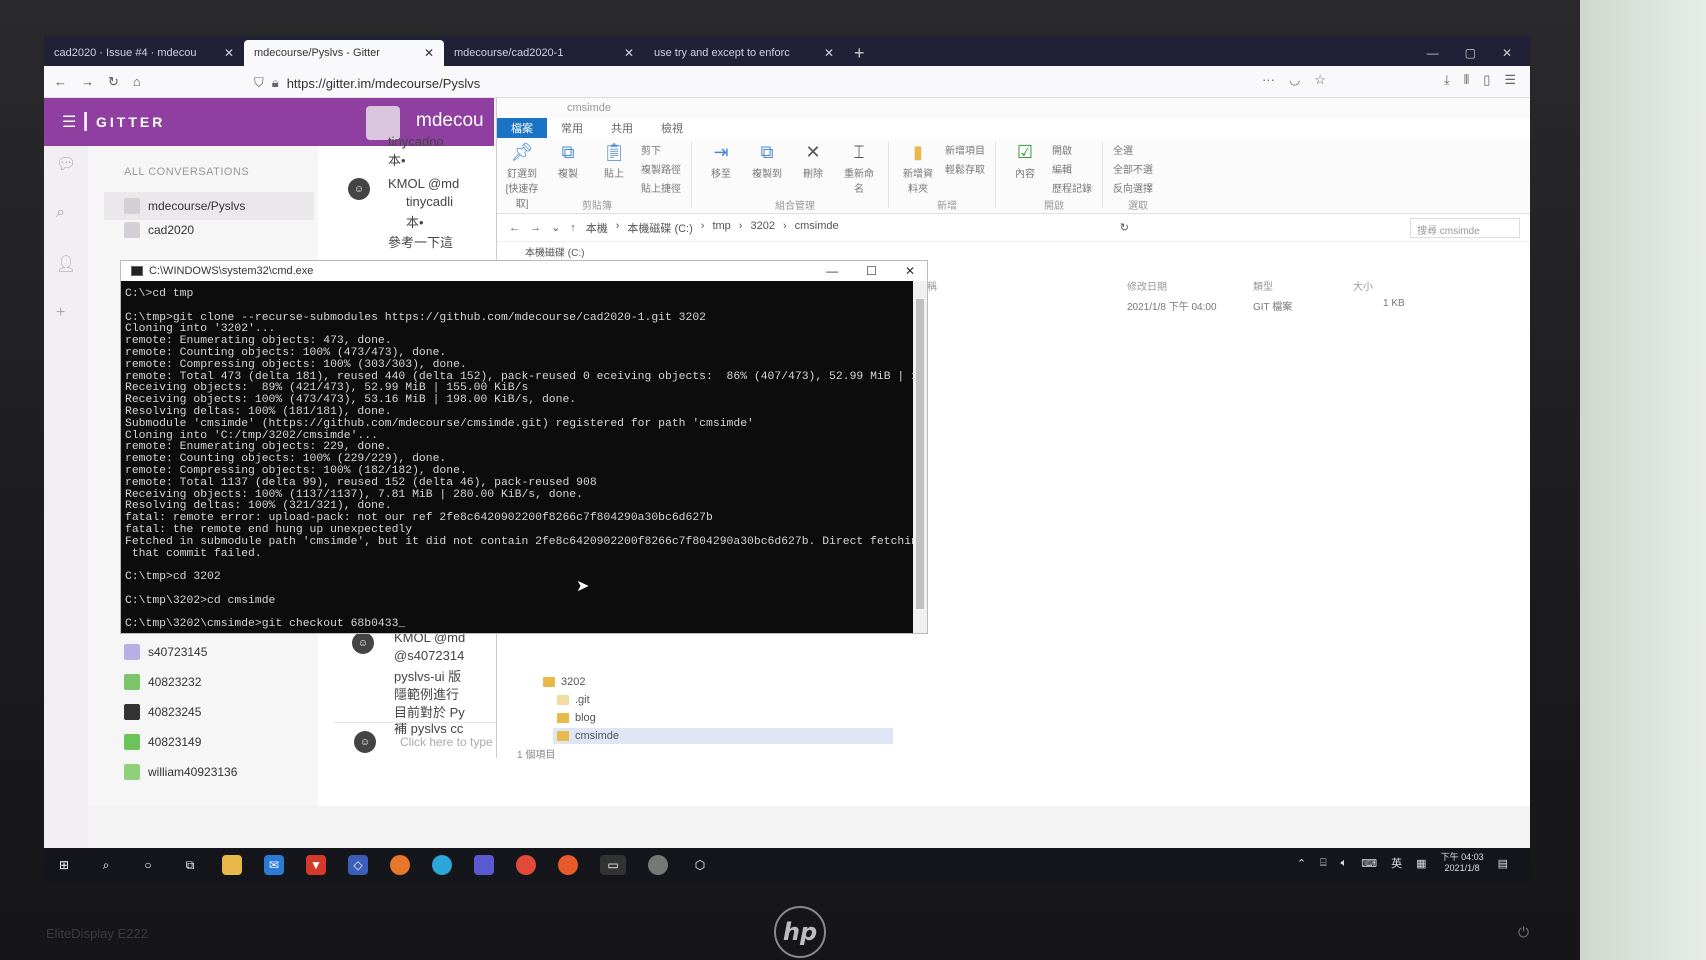  Describe the element at coordinates (522, 128) in the screenshot. I see `tab-file: 檔案` at that location.